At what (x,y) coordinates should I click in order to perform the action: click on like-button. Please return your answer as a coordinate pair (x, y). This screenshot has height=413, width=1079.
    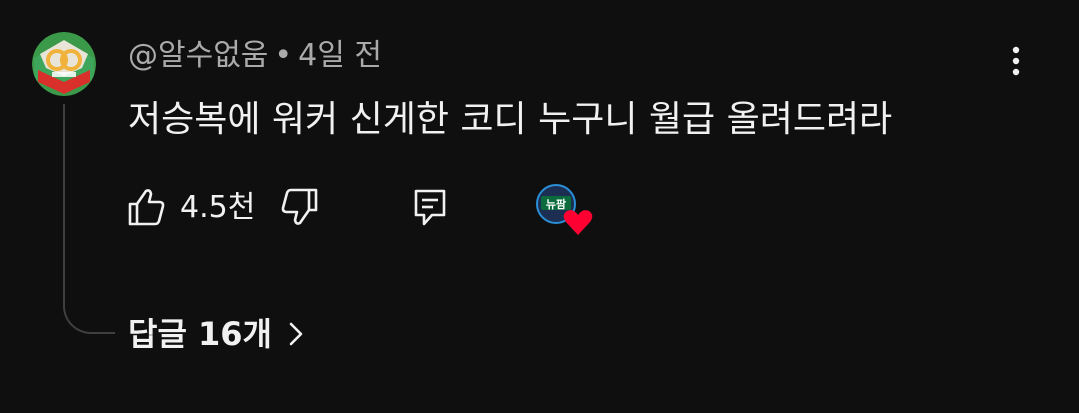
    Looking at the image, I should click on (146, 207).